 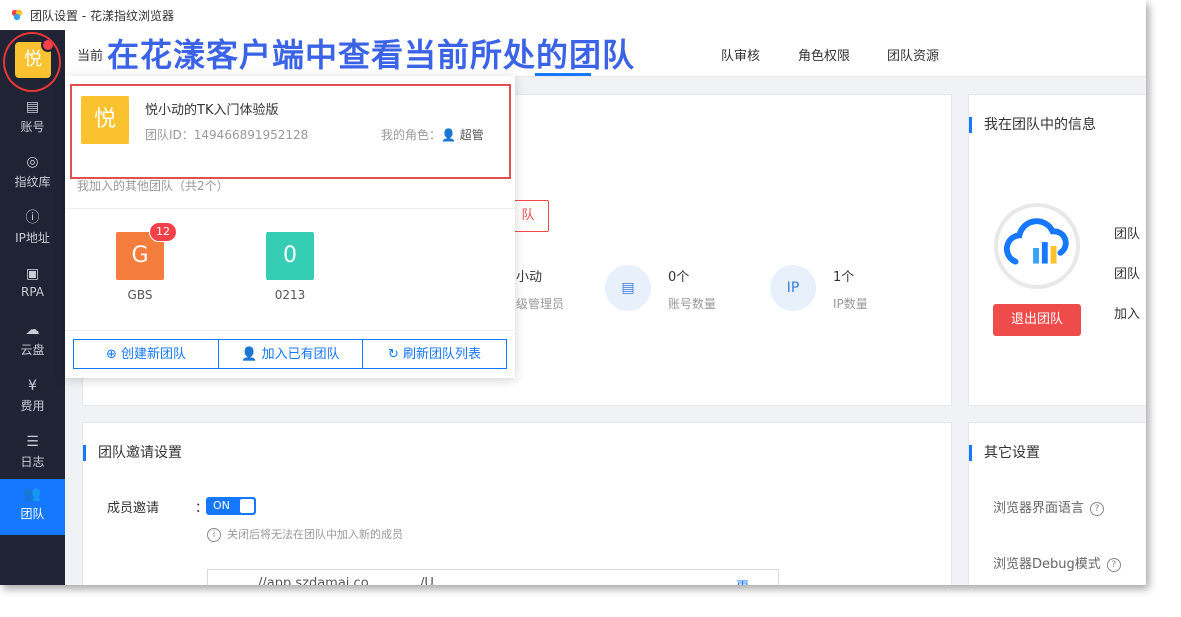 What do you see at coordinates (32, 173) in the screenshot?
I see `sidebar-item-fingerprint: ◎ 指纹库` at bounding box center [32, 173].